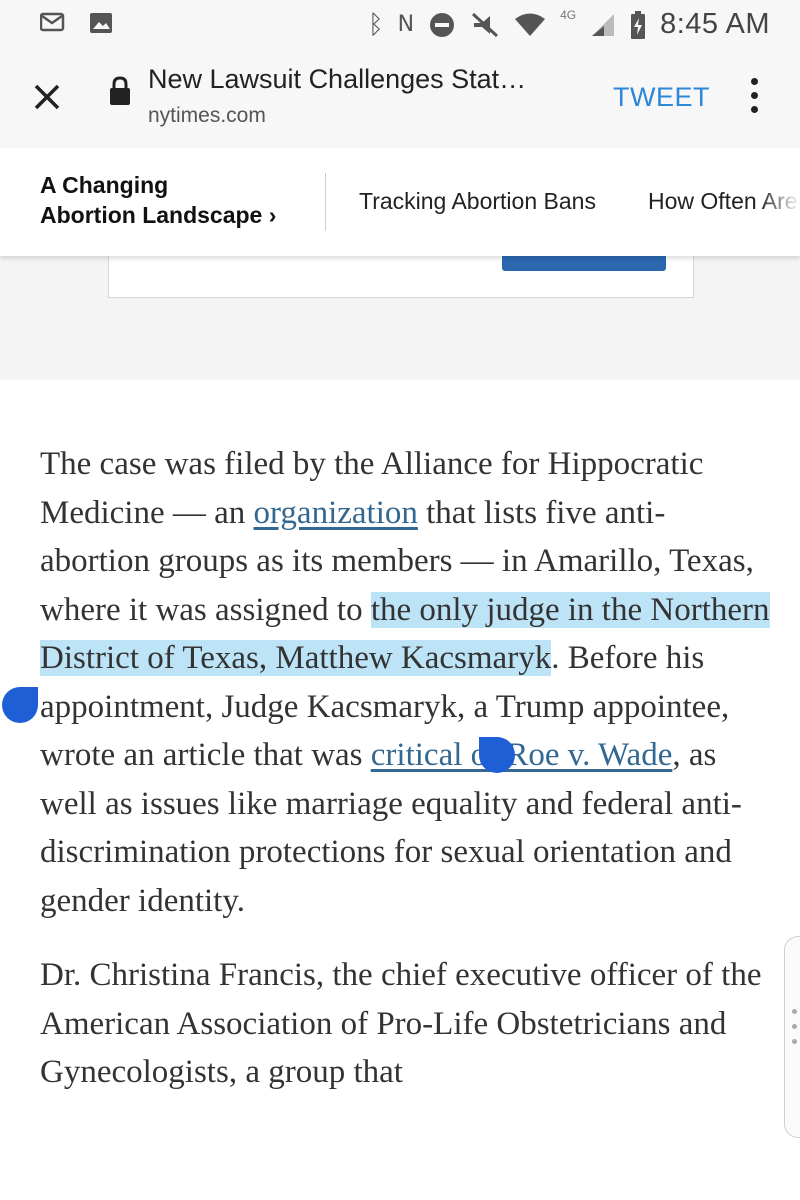 The width and height of the screenshot is (800, 1200). Describe the element at coordinates (325, 202) in the screenshot. I see `nav-divider` at that location.